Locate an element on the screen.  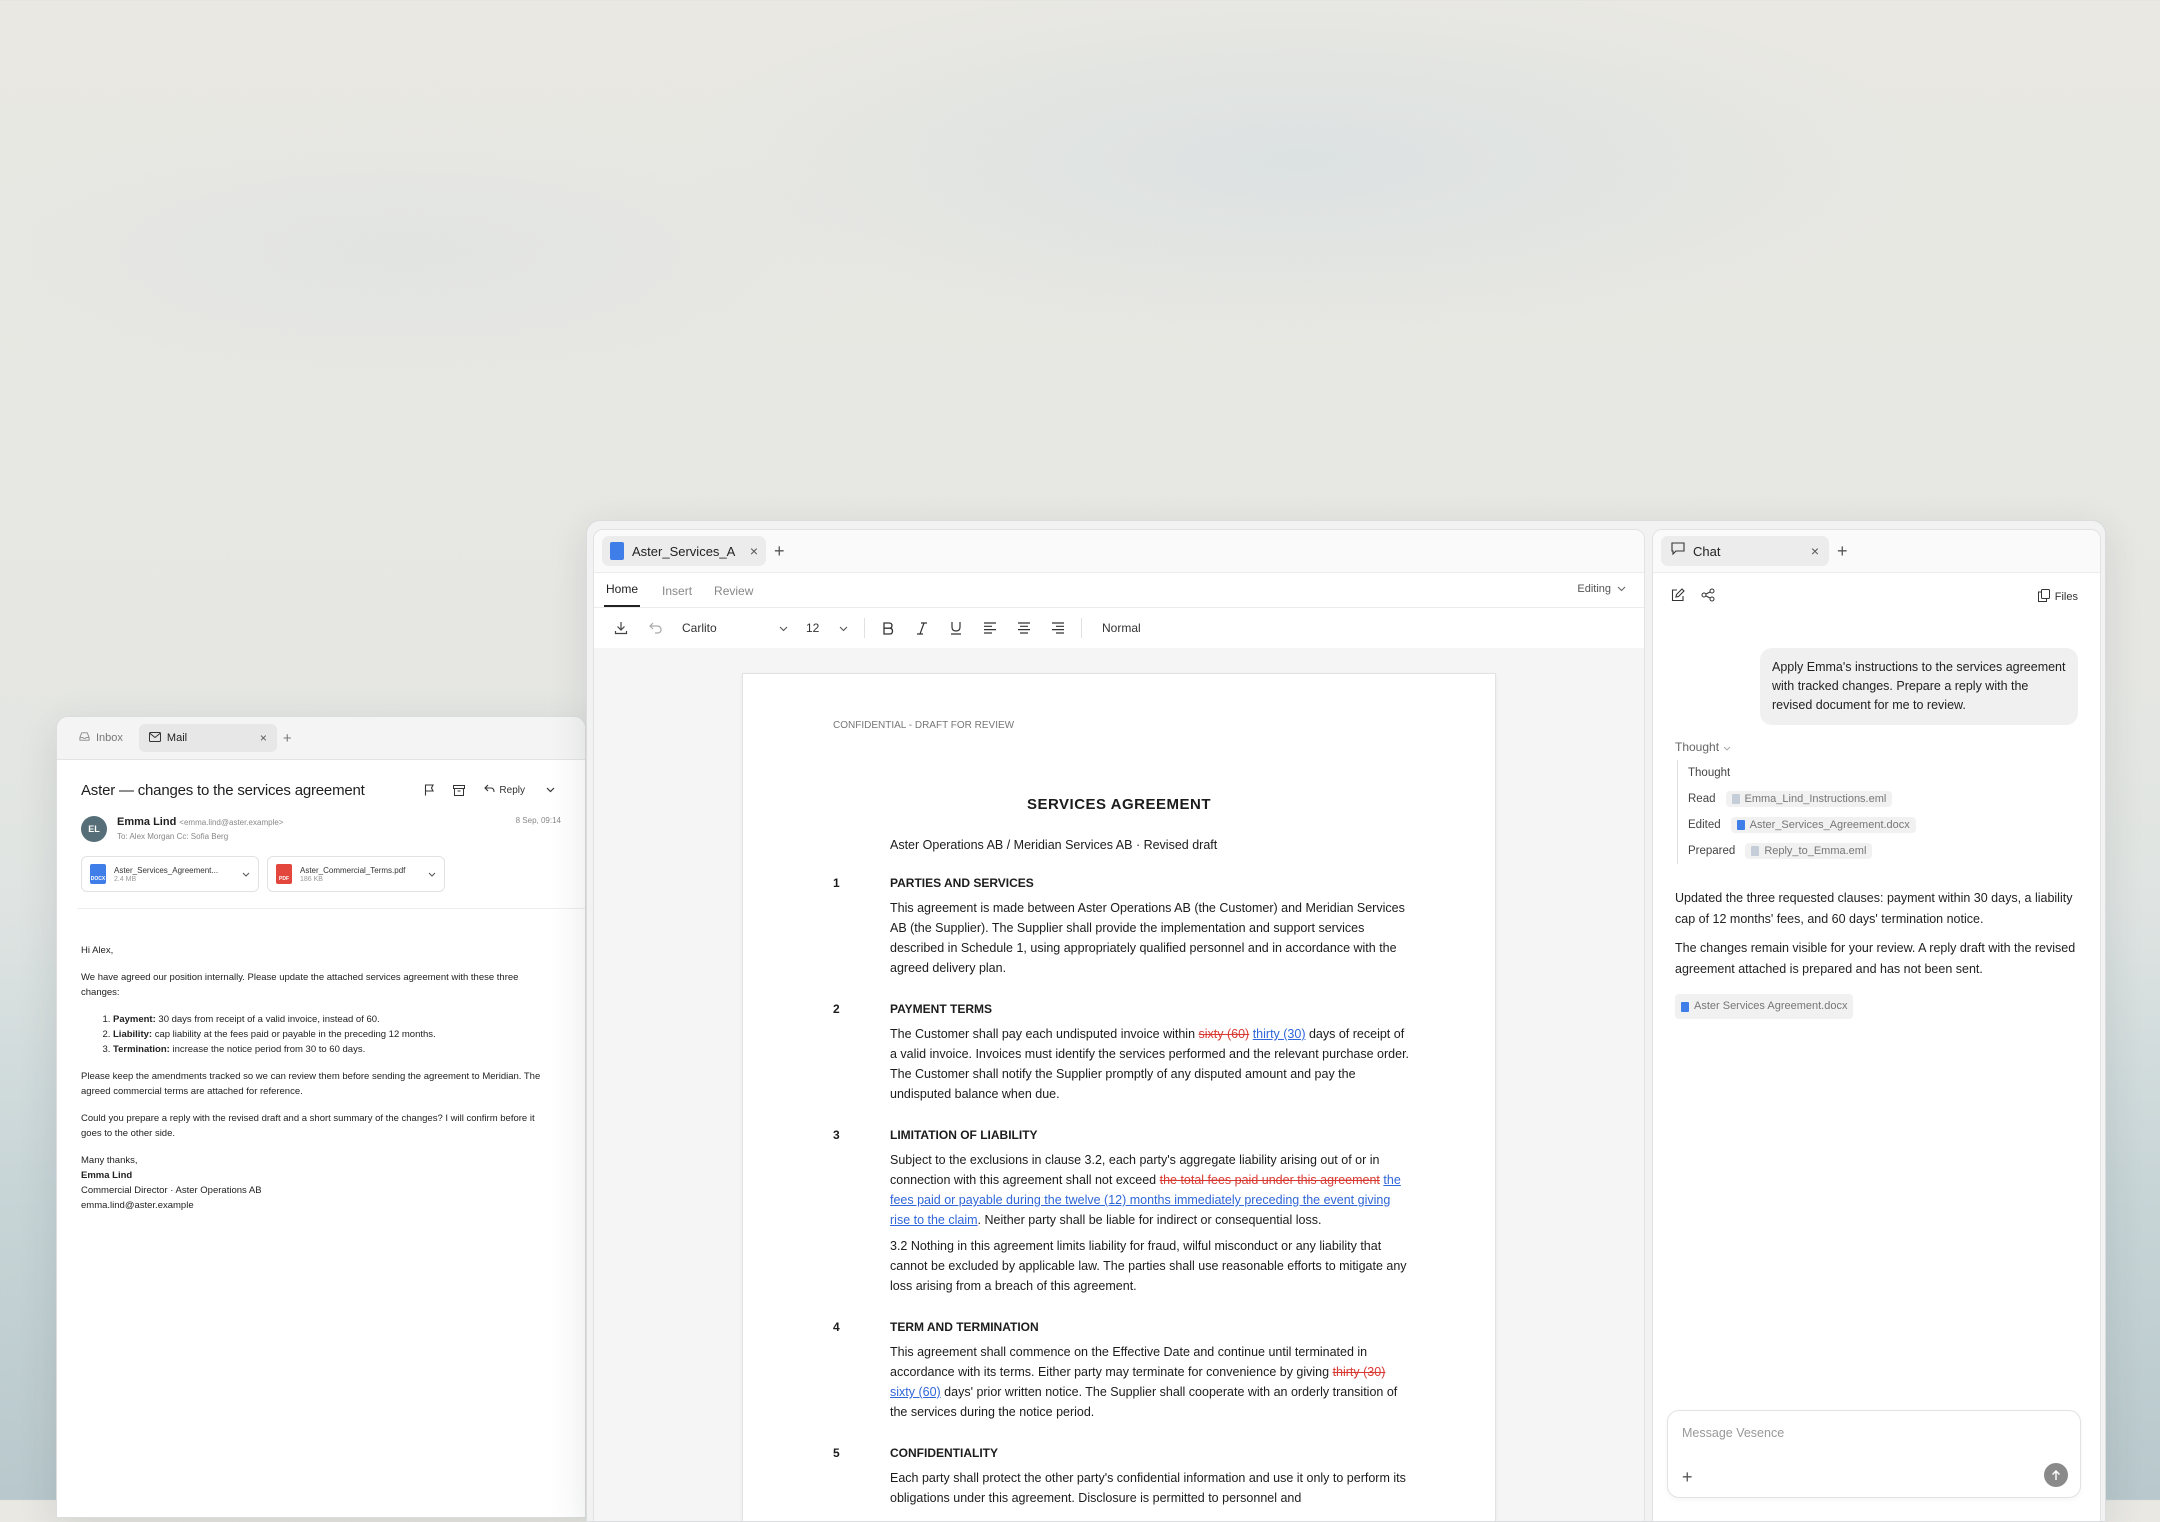
flag-icon is located at coordinates (429, 790).